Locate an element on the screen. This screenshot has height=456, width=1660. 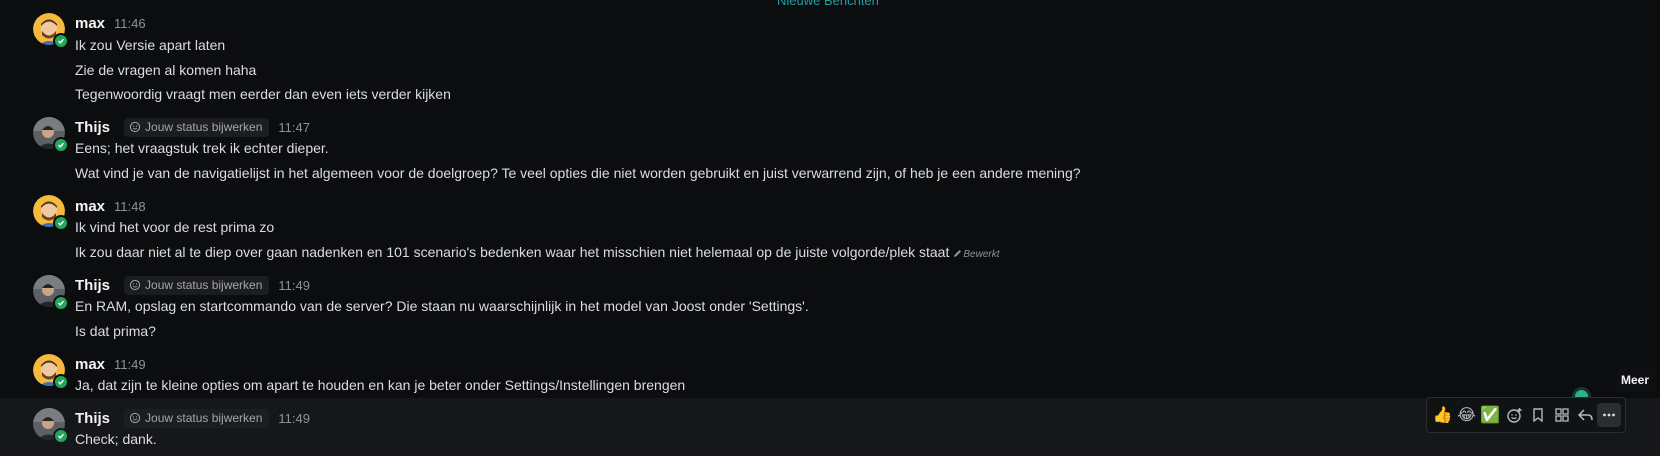
more-button is located at coordinates (1609, 415).